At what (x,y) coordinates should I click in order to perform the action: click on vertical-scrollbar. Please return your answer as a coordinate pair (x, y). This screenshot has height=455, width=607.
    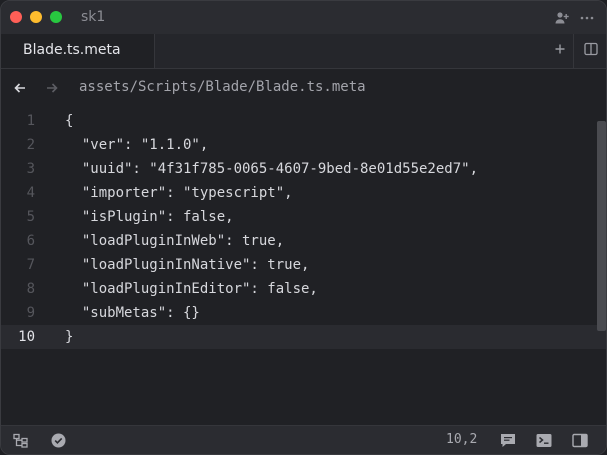
    Looking at the image, I should click on (601, 226).